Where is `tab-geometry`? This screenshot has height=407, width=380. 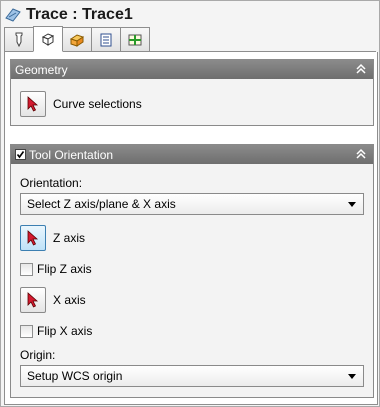
tab-geometry is located at coordinates (48, 39).